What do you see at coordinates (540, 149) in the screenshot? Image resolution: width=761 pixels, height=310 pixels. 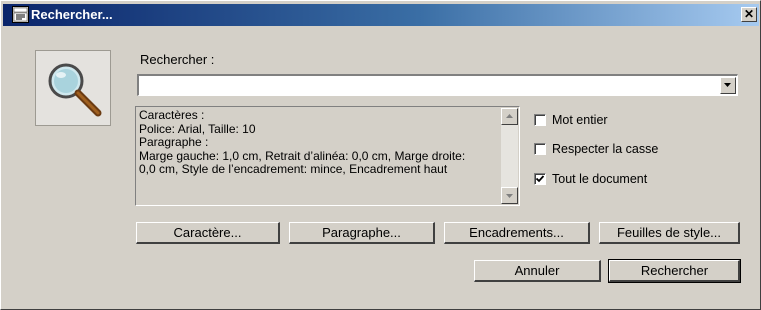 I see `respecter-casse-checkbox` at bounding box center [540, 149].